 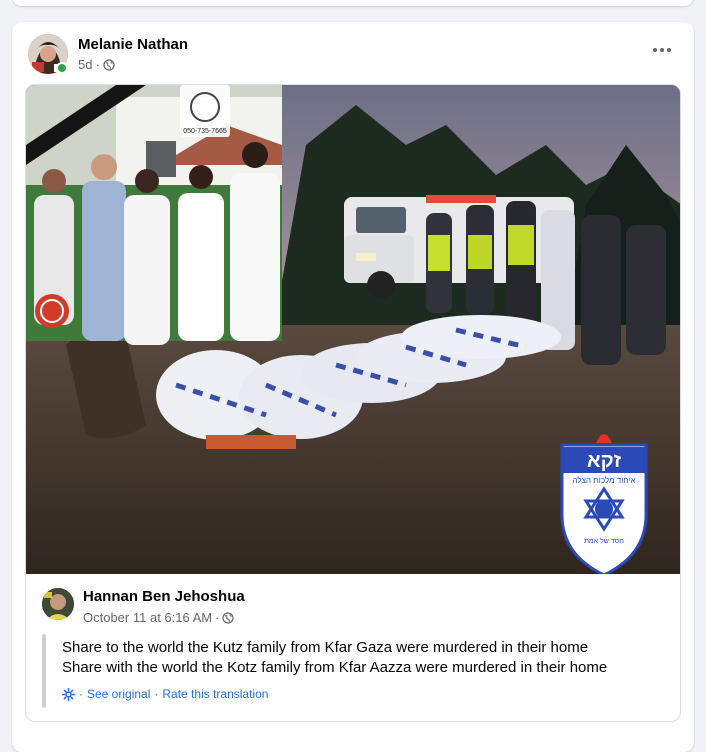 What do you see at coordinates (164, 596) in the screenshot?
I see `shared-author-name: Hannan Ben Jehoshua` at bounding box center [164, 596].